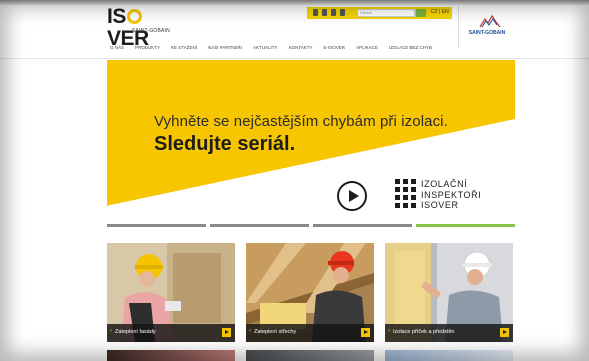 The image size is (589, 361). What do you see at coordinates (324, 12) in the screenshot?
I see `youtube-icon` at bounding box center [324, 12].